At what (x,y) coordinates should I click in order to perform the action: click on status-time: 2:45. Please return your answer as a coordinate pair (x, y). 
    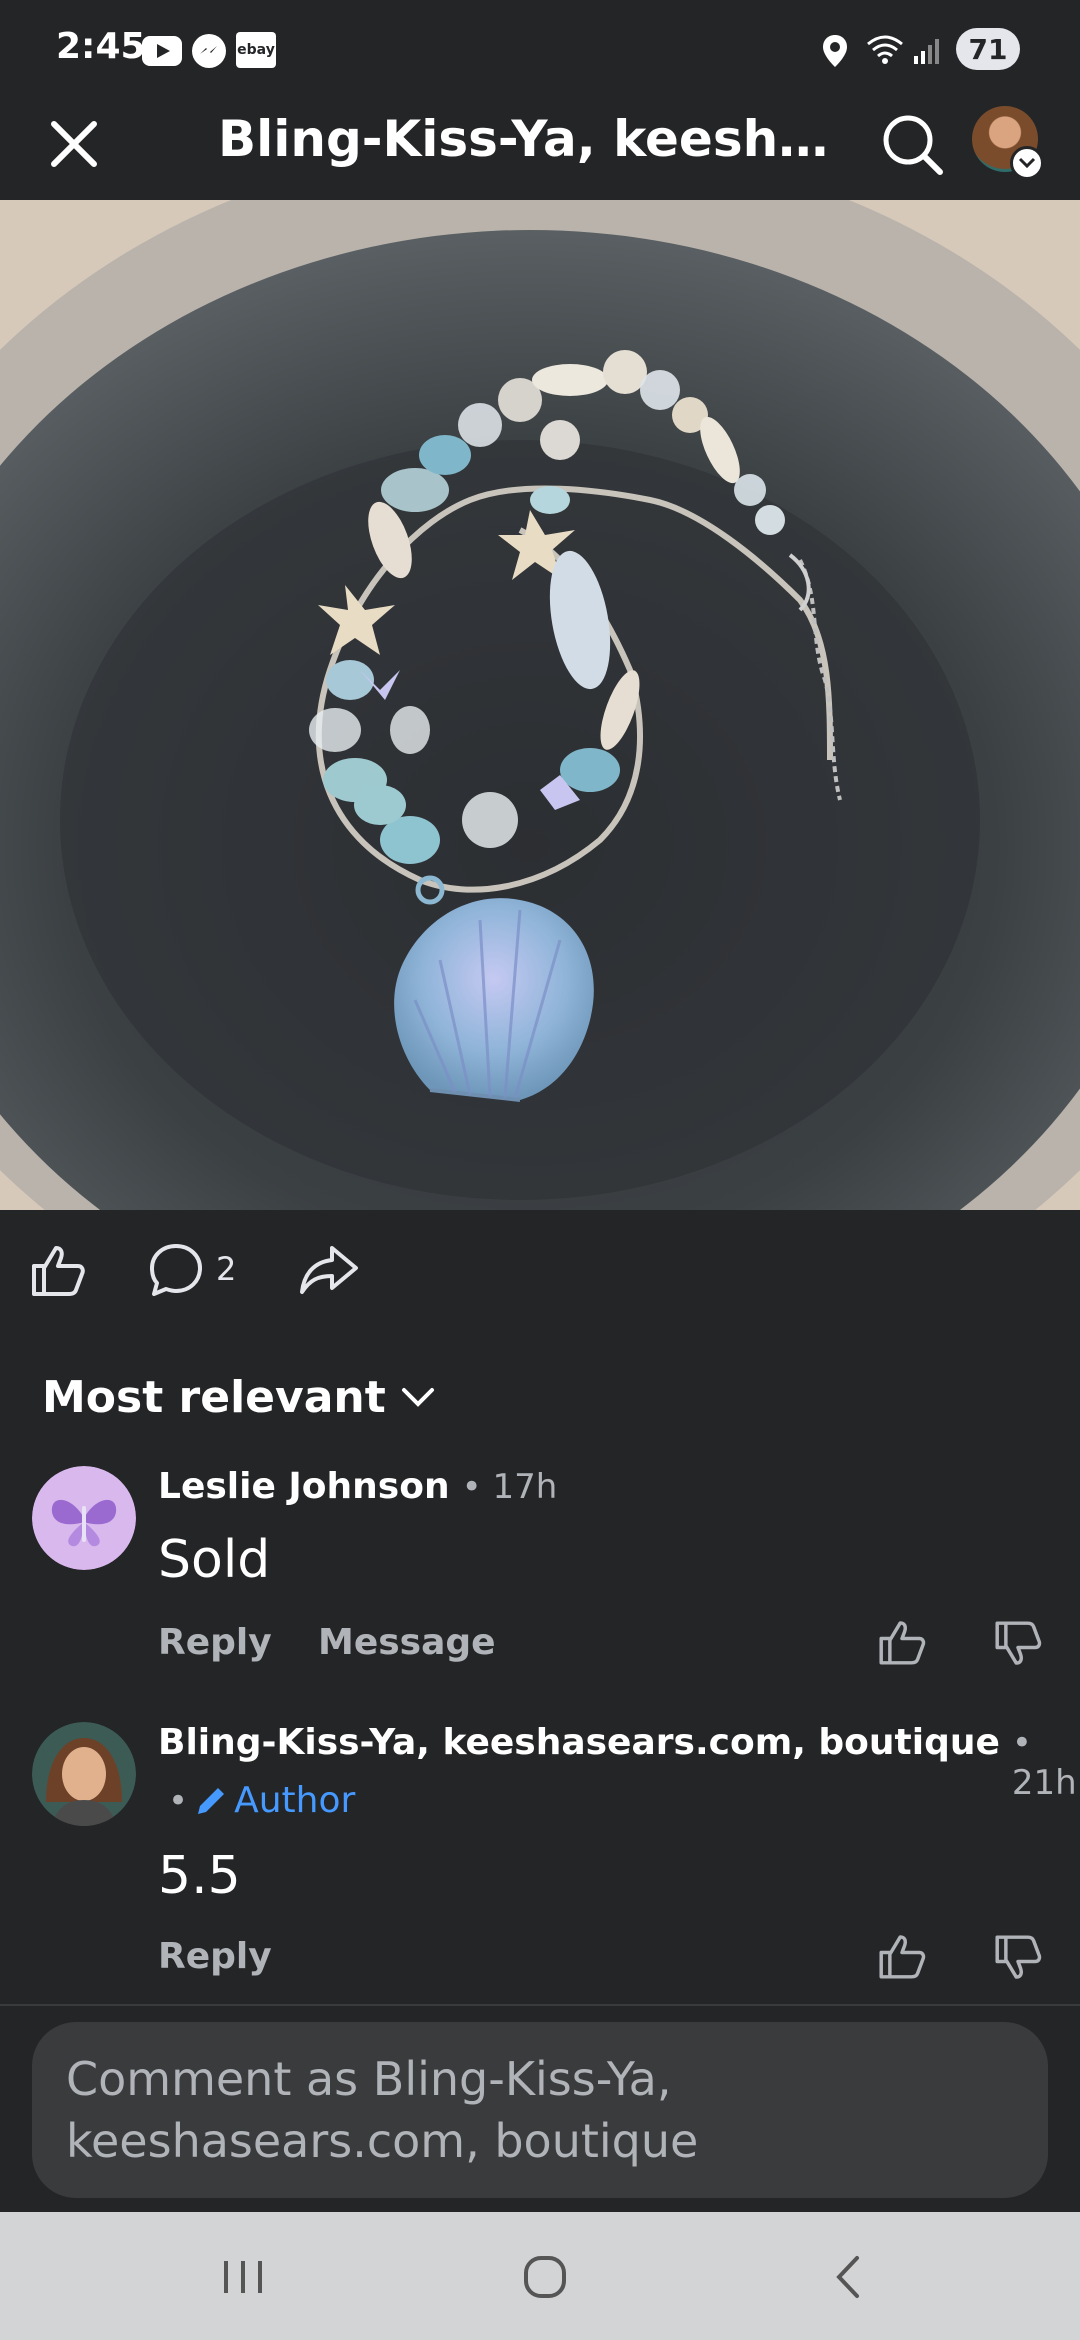
    Looking at the image, I should click on (101, 46).